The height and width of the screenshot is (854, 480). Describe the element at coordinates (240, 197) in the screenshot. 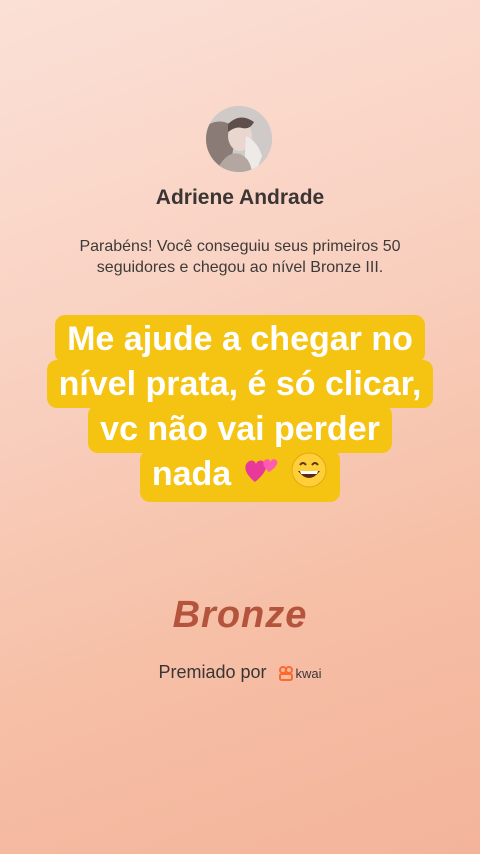

I see `profile-name: Adriene Andrade` at that location.